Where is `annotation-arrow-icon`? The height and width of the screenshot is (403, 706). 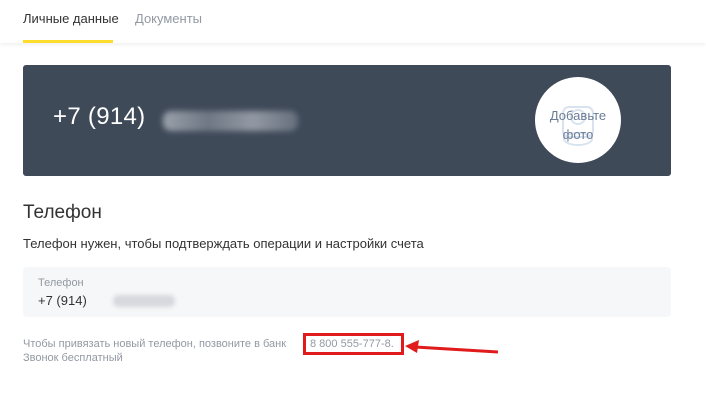
annotation-arrow-icon is located at coordinates (452, 347).